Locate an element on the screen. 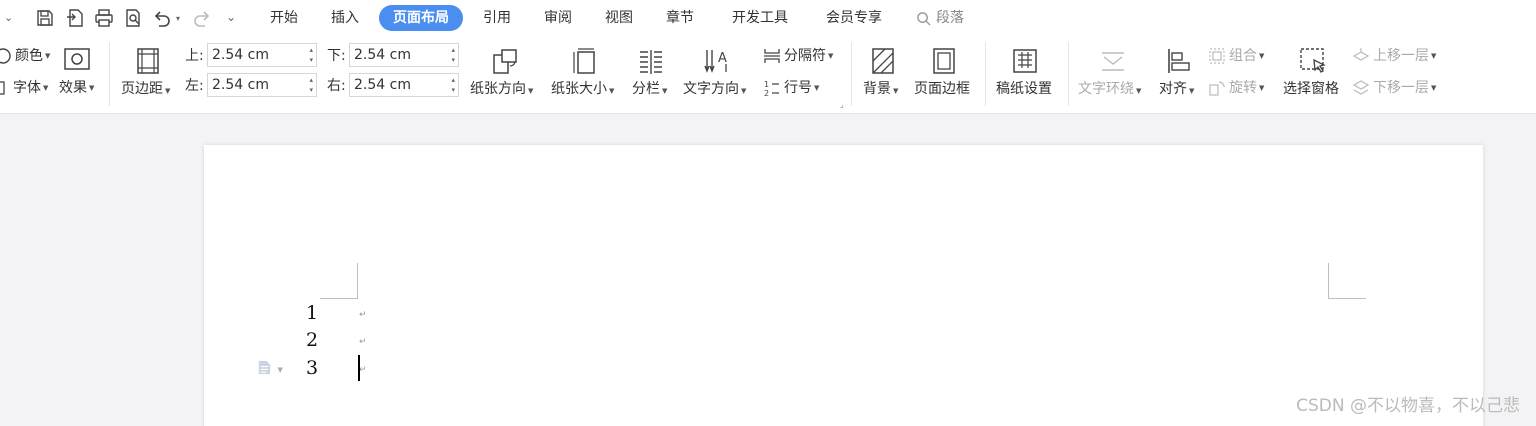  margin-top-field: ▴▾ is located at coordinates (262, 55).